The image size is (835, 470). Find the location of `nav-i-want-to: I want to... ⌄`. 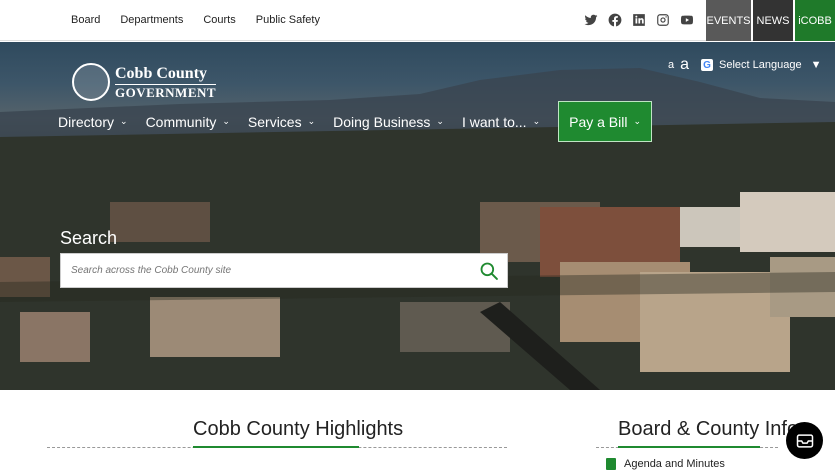

nav-i-want-to: I want to... ⌄ is located at coordinates (501, 122).